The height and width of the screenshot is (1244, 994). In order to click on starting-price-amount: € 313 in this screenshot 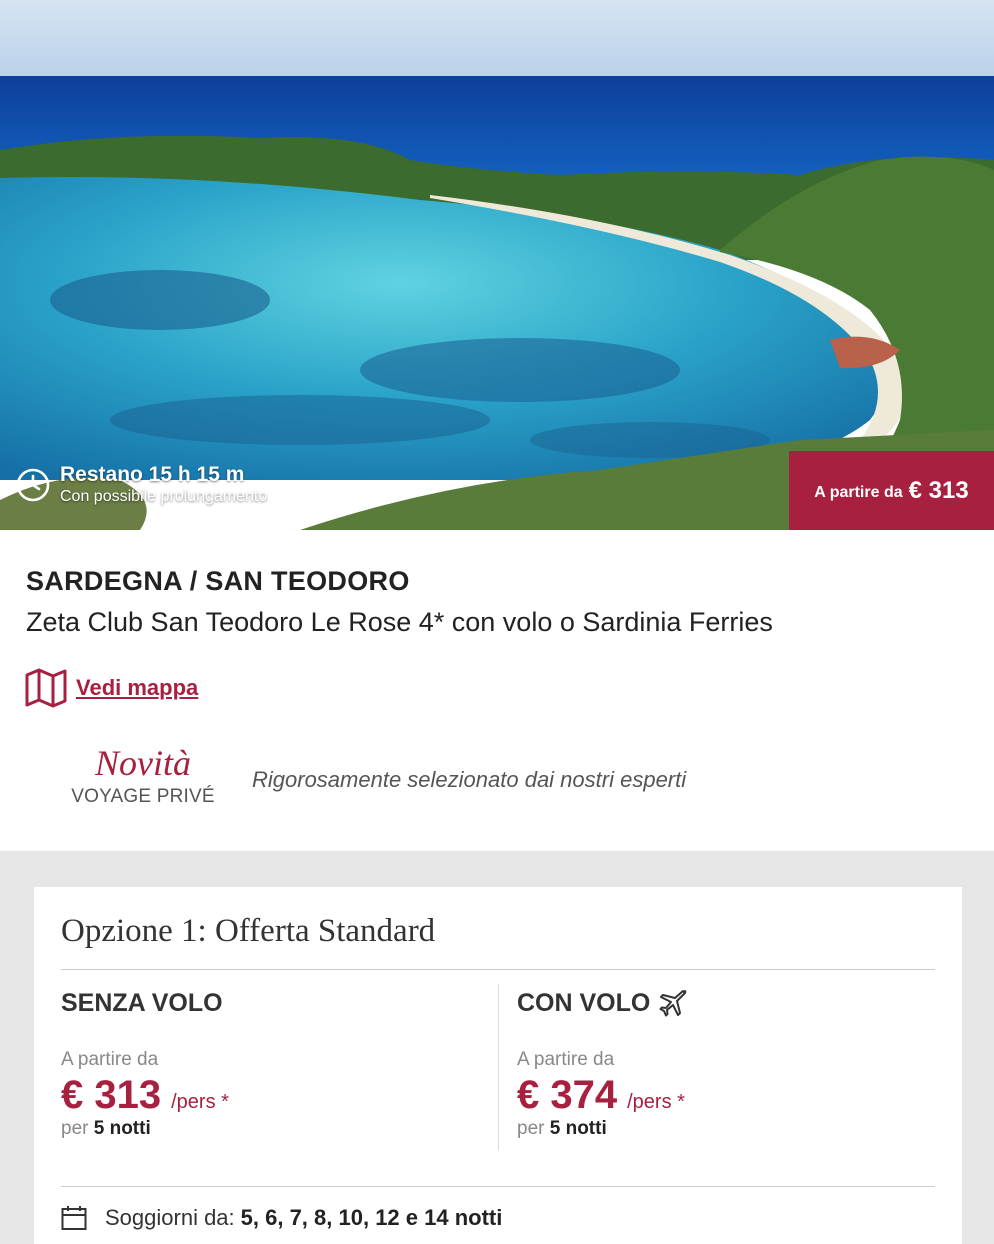, I will do `click(938, 490)`.